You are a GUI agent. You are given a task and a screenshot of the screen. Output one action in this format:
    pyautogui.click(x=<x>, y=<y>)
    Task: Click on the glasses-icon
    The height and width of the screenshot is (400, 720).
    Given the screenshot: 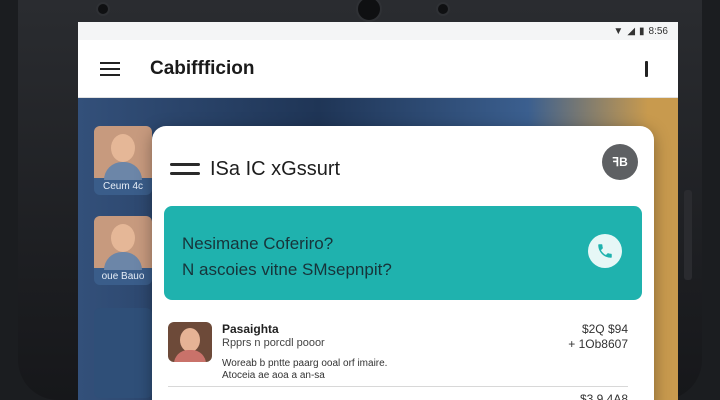 What is the action you would take?
    pyautogui.click(x=185, y=169)
    